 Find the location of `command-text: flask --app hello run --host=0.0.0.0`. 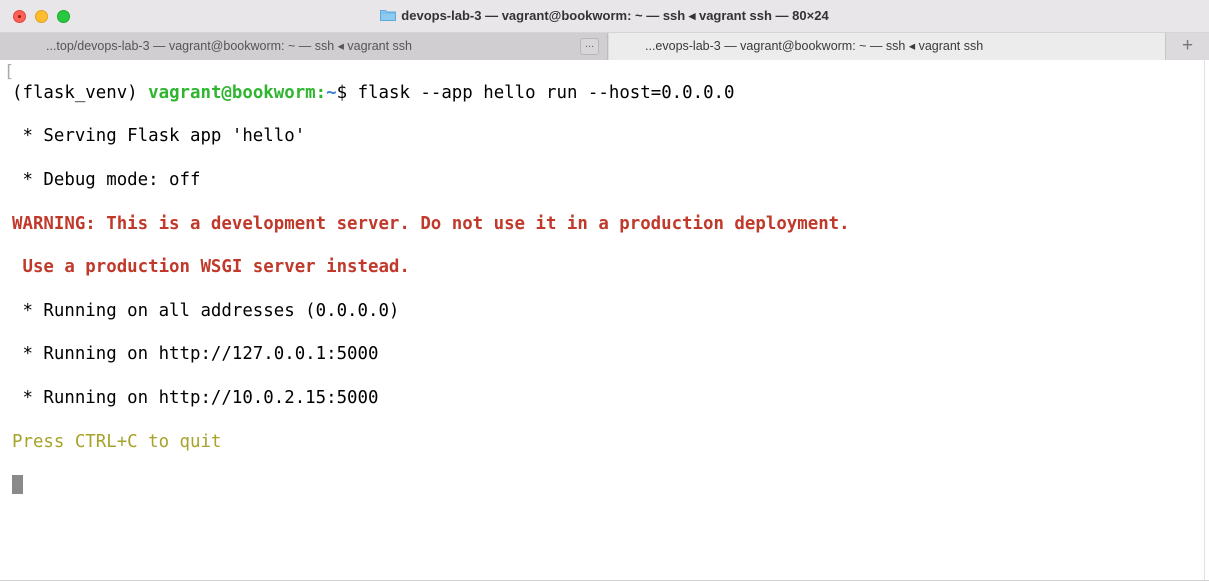

command-text: flask --app hello run --host=0.0.0.0 is located at coordinates (546, 92).